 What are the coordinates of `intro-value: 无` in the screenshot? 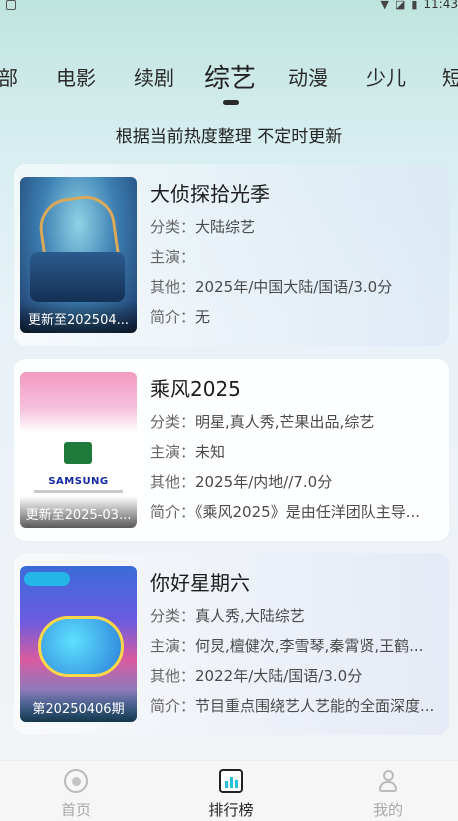 It's located at (203, 317).